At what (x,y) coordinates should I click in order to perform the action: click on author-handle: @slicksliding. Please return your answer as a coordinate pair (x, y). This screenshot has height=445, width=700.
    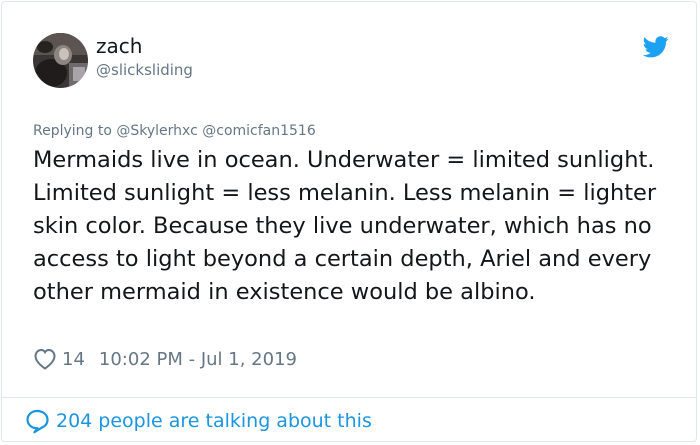
    Looking at the image, I should click on (144, 70).